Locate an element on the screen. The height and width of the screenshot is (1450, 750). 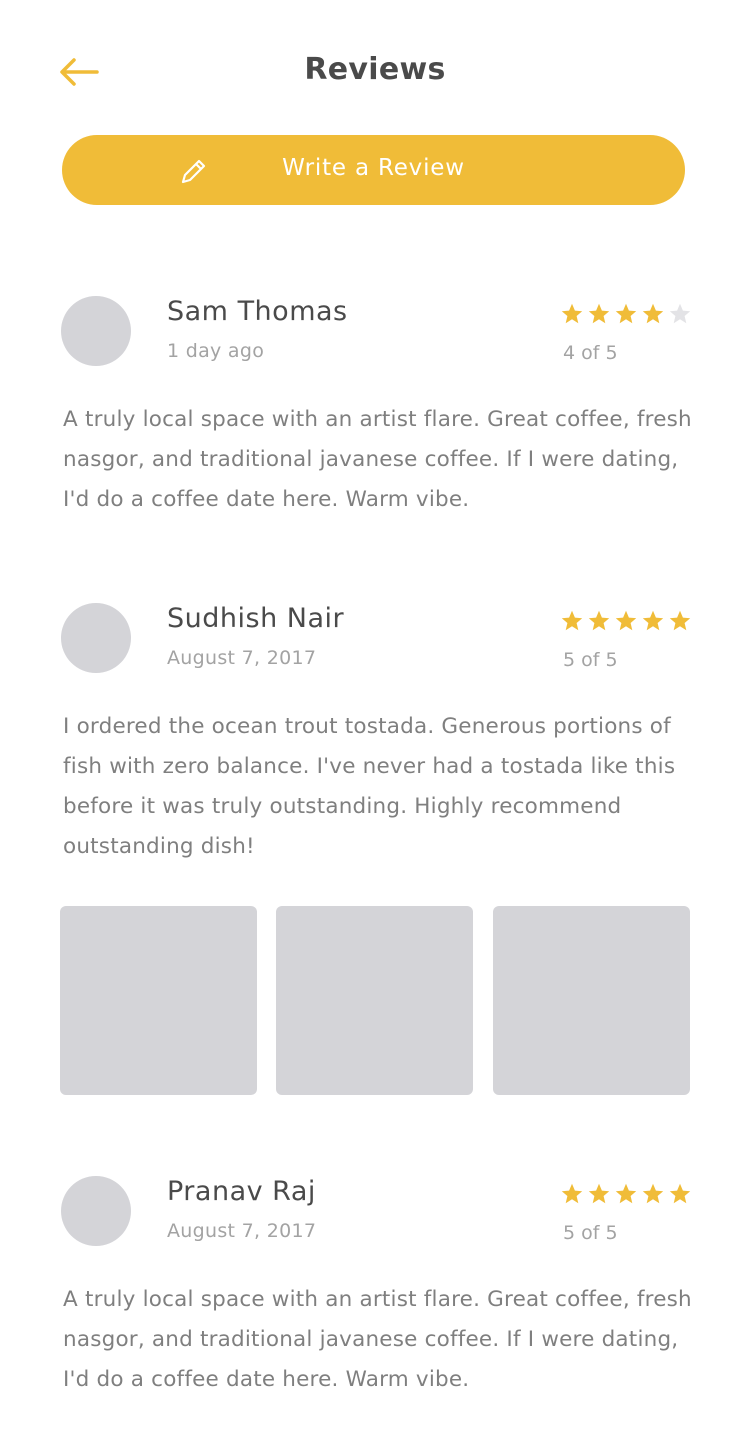
page-title: Reviews is located at coordinates (375, 69).